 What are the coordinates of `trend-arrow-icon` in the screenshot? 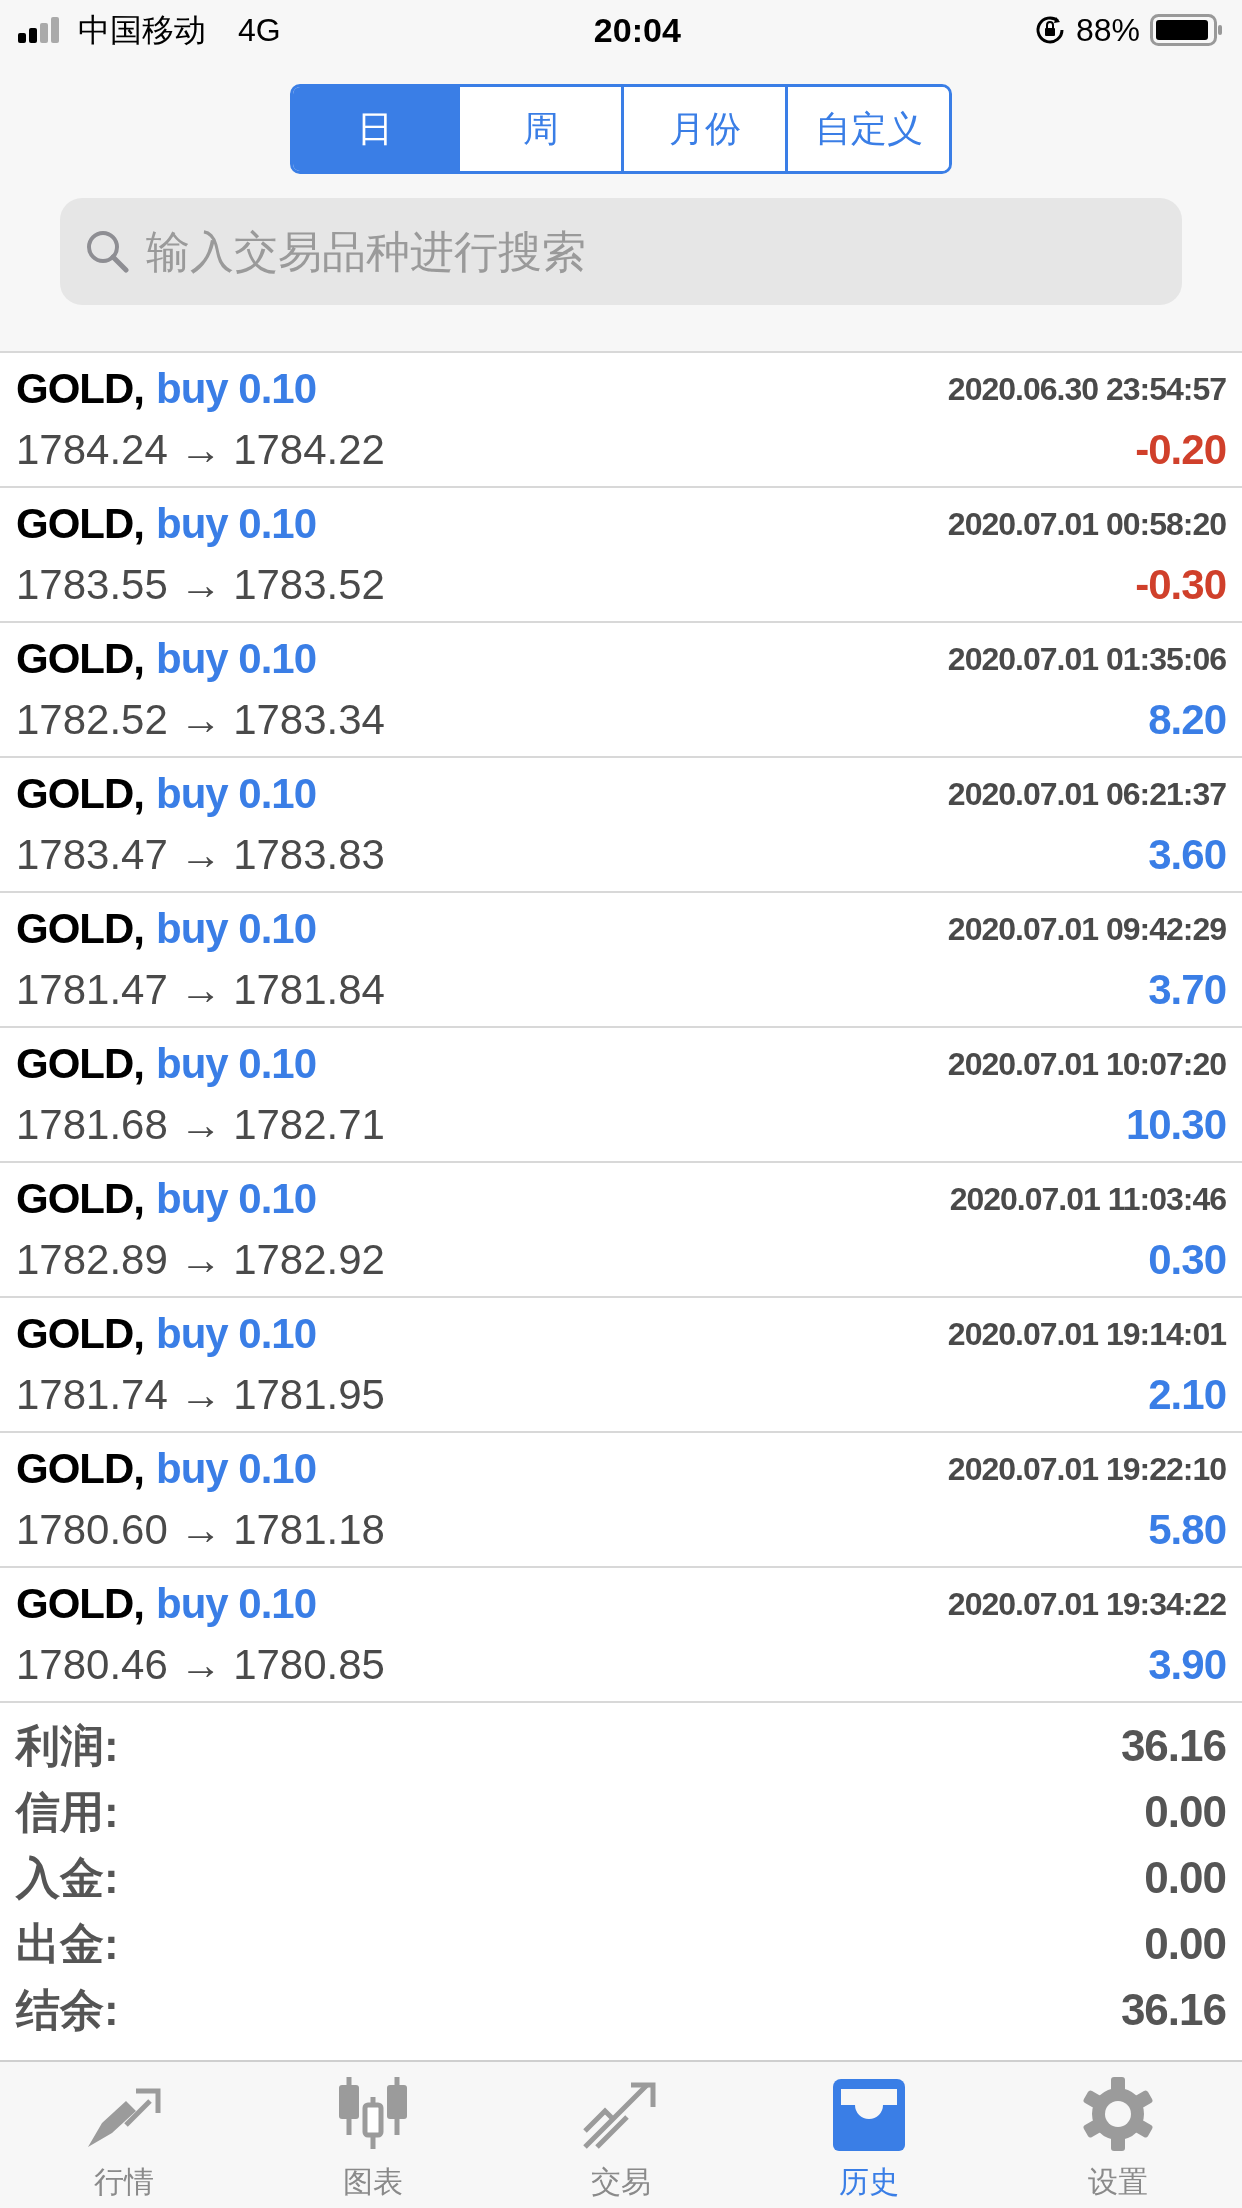 It's located at (621, 2116).